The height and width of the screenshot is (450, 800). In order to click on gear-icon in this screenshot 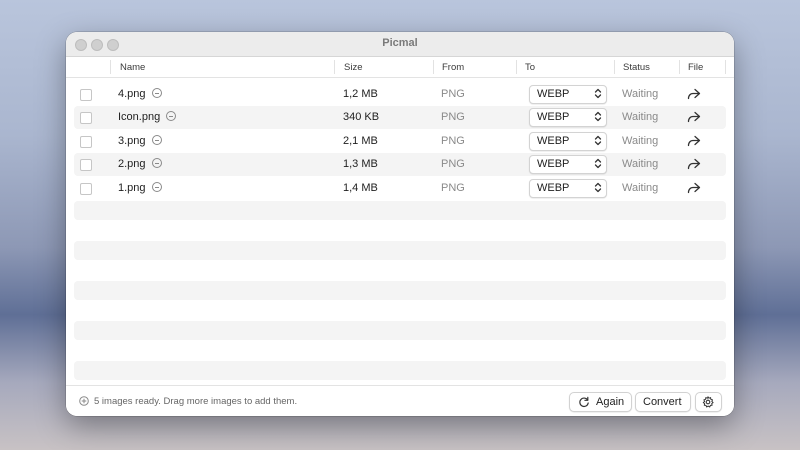, I will do `click(708, 402)`.